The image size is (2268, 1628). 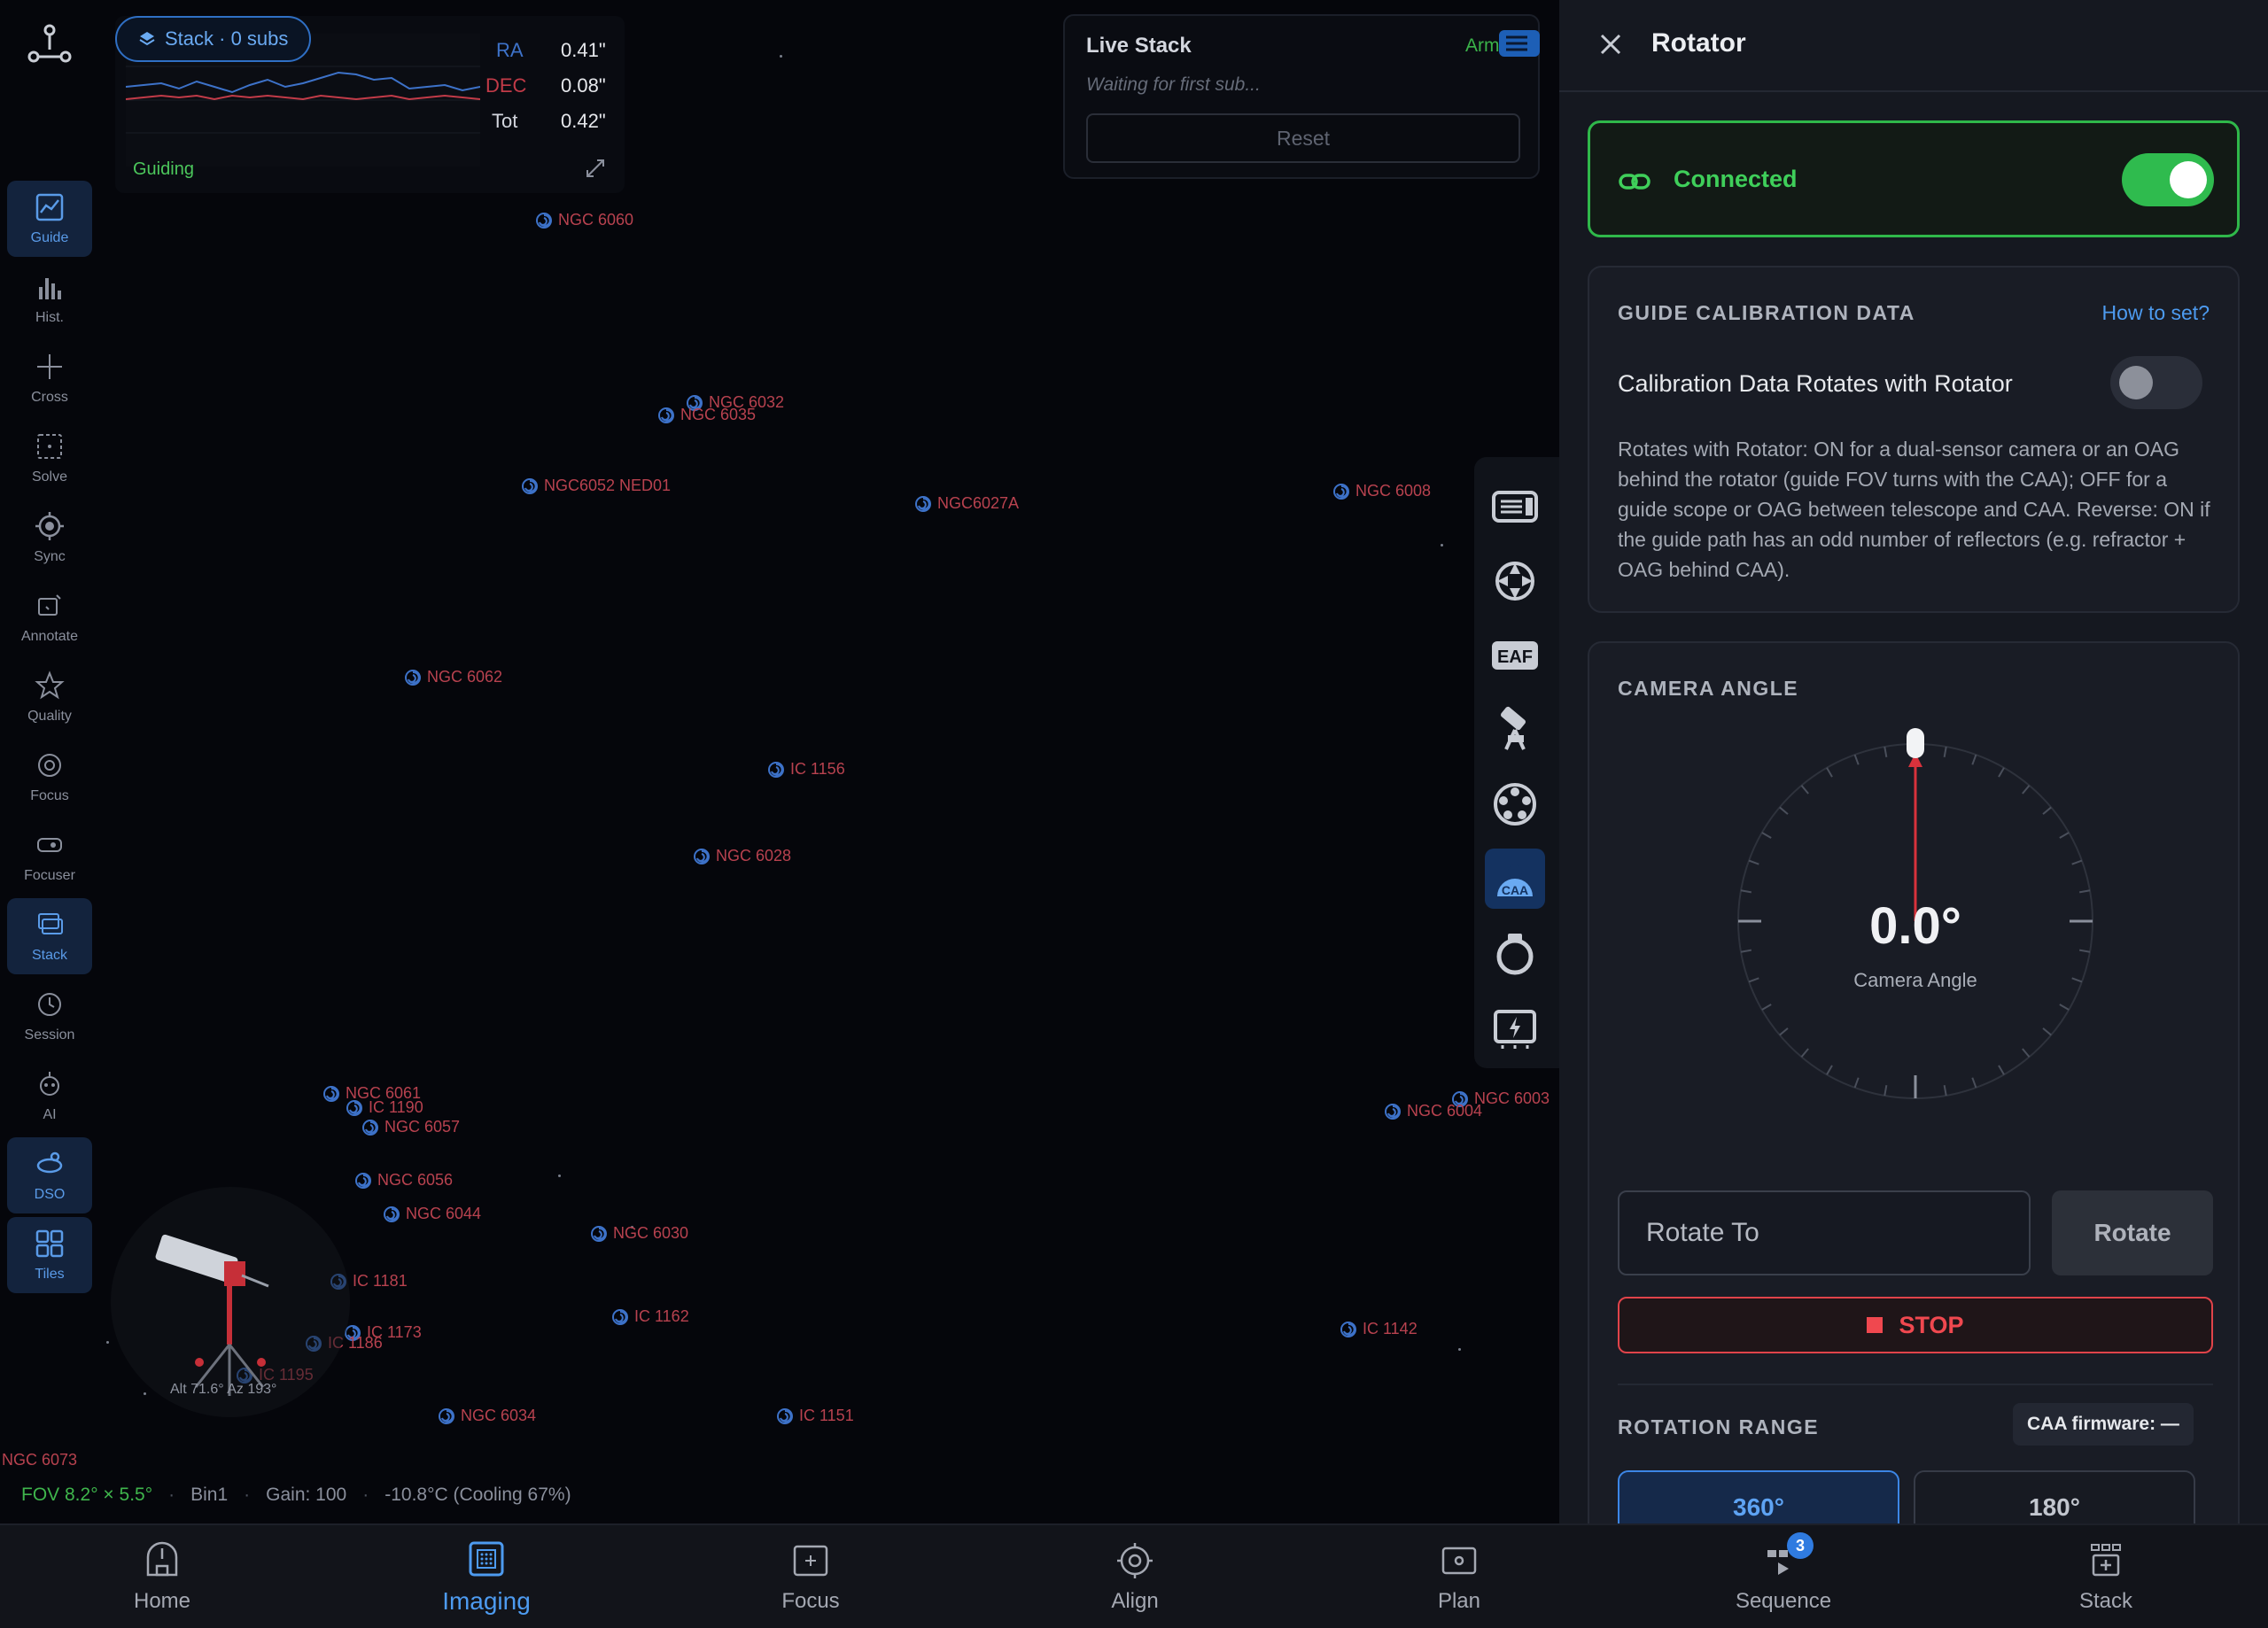 What do you see at coordinates (49, 1255) in the screenshot?
I see `rail-item-tiles: Tiles` at bounding box center [49, 1255].